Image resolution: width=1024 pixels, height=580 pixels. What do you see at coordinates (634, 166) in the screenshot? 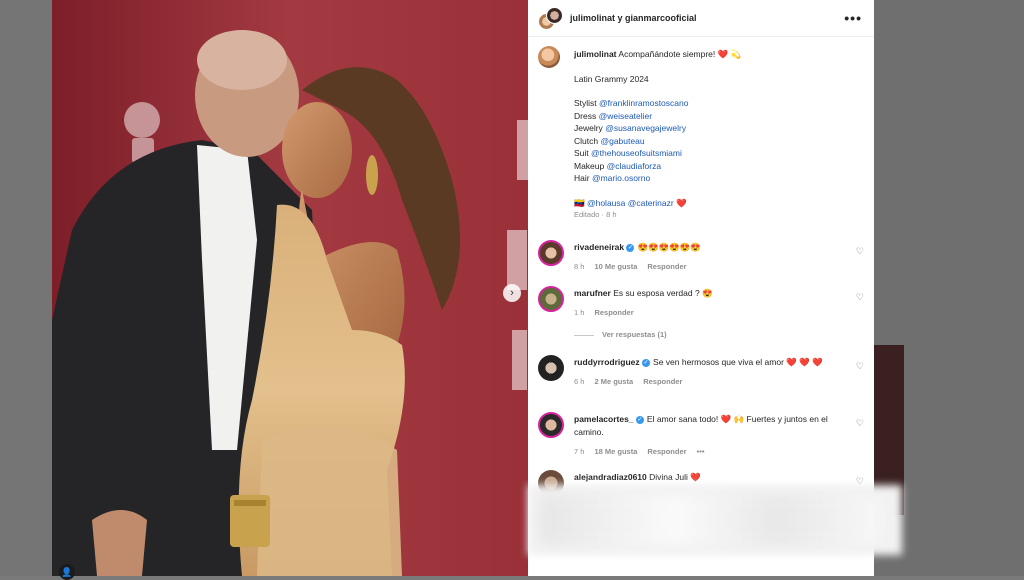
I see `credit-handle: @claudiaforza` at bounding box center [634, 166].